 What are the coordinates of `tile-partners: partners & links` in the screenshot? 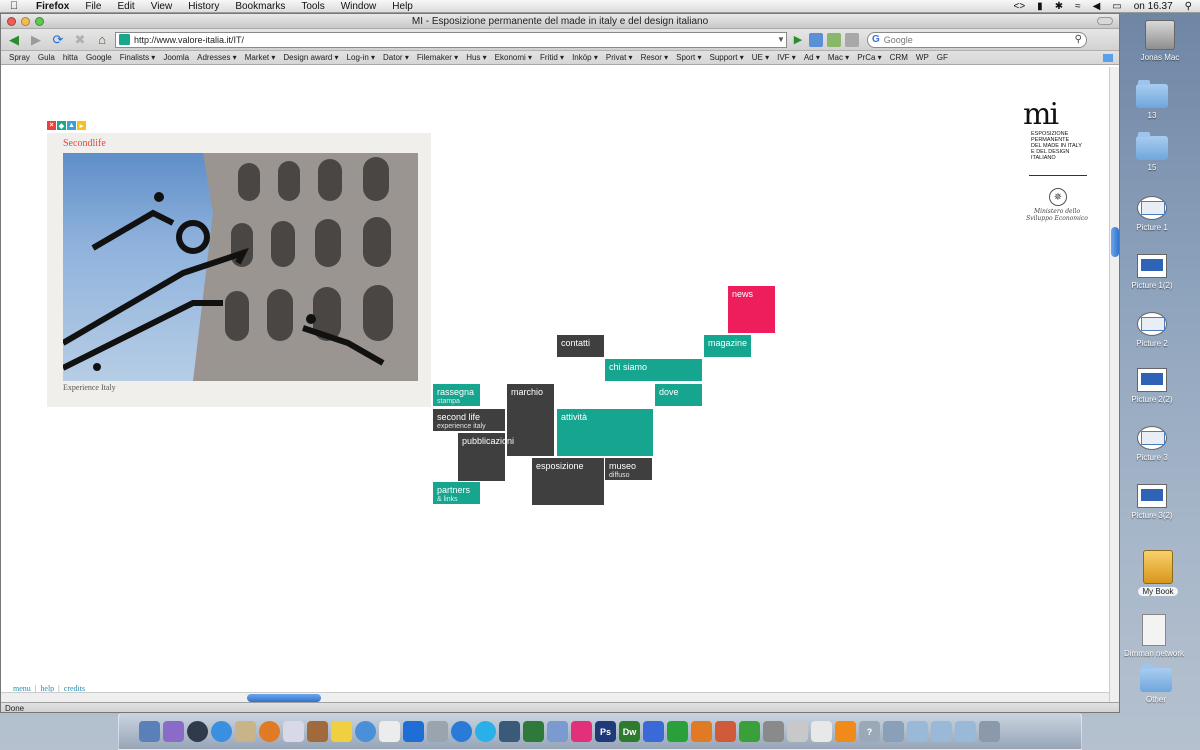 It's located at (456, 493).